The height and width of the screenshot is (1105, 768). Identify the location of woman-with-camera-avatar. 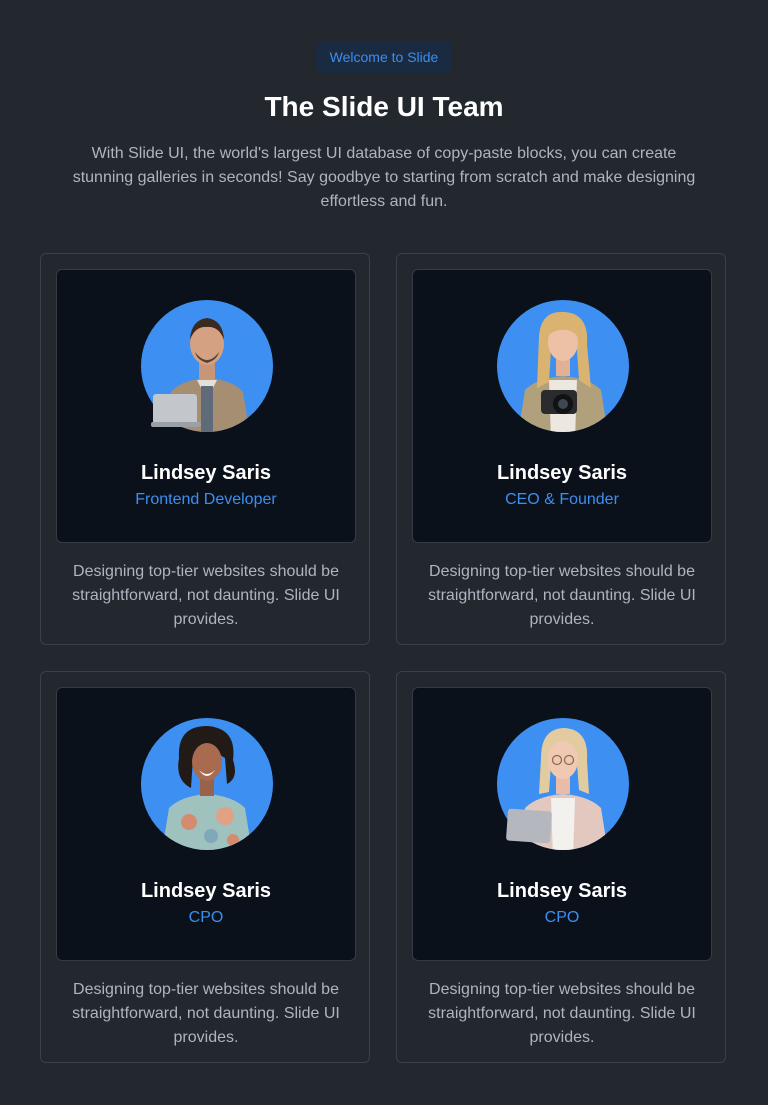
(563, 366).